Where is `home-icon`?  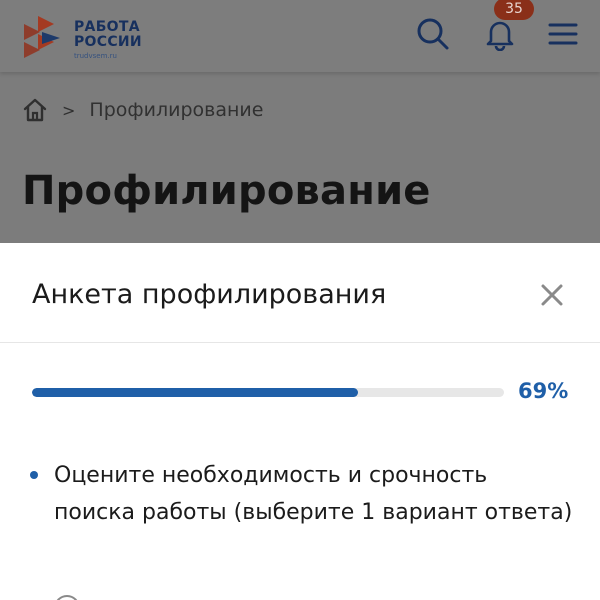 home-icon is located at coordinates (35, 110).